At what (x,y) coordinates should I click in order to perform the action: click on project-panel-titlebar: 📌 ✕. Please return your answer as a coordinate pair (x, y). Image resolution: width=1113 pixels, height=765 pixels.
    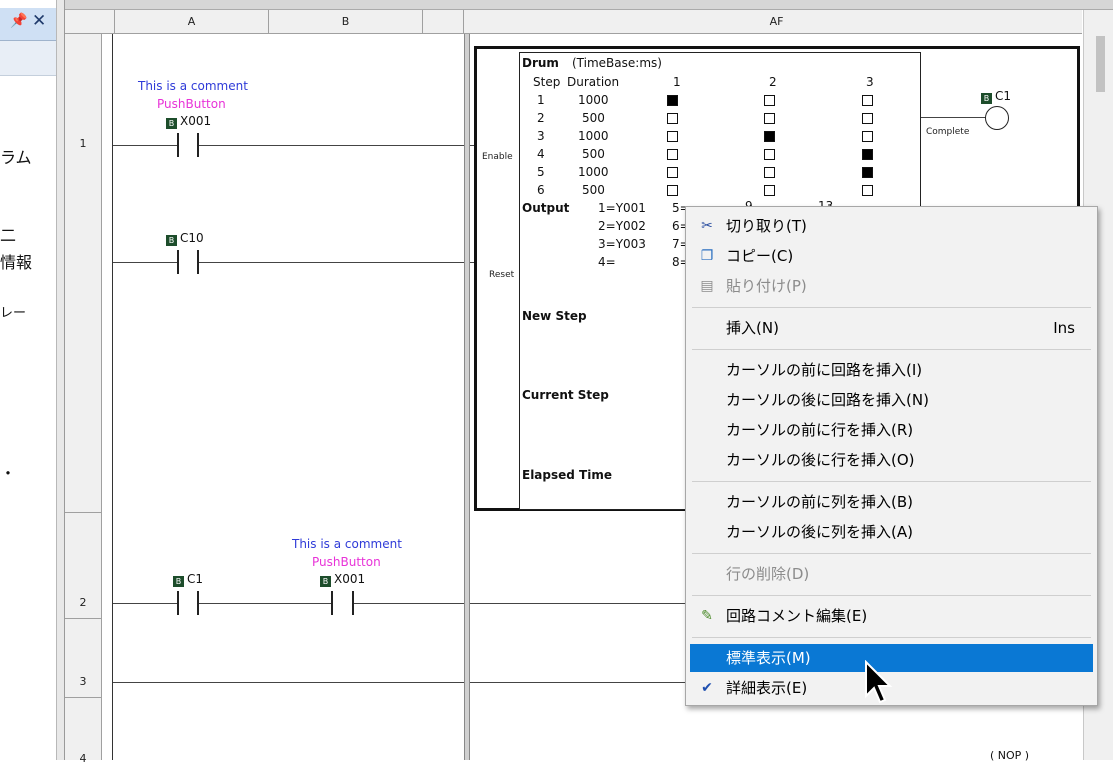
    Looking at the image, I should click on (28, 24).